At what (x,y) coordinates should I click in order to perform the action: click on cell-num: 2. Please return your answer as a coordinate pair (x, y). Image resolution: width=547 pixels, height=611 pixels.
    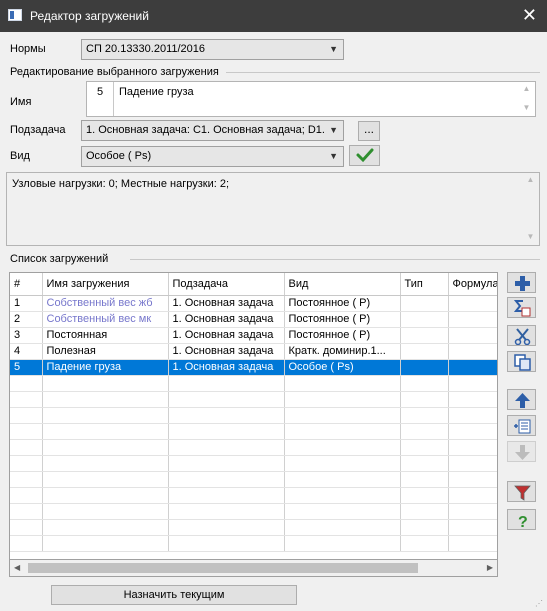
    Looking at the image, I should click on (26, 319).